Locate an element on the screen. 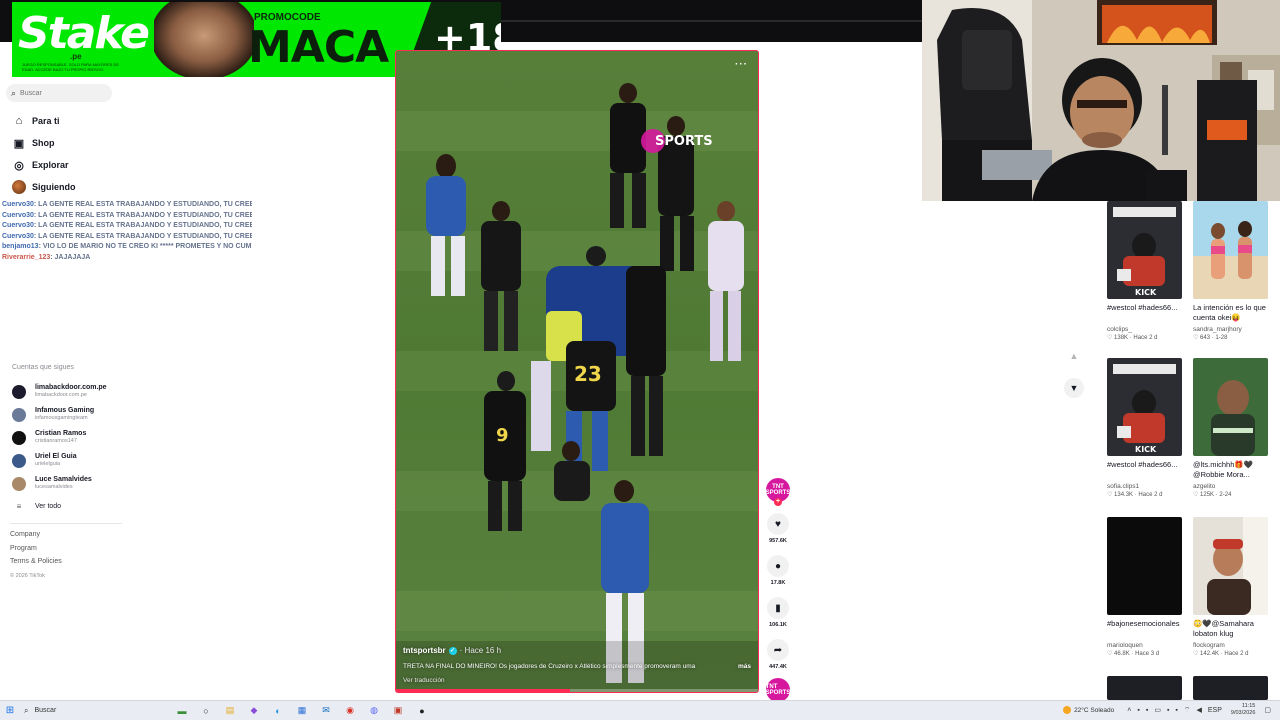  video-author: sandra_marjhory is located at coordinates (1230, 329).